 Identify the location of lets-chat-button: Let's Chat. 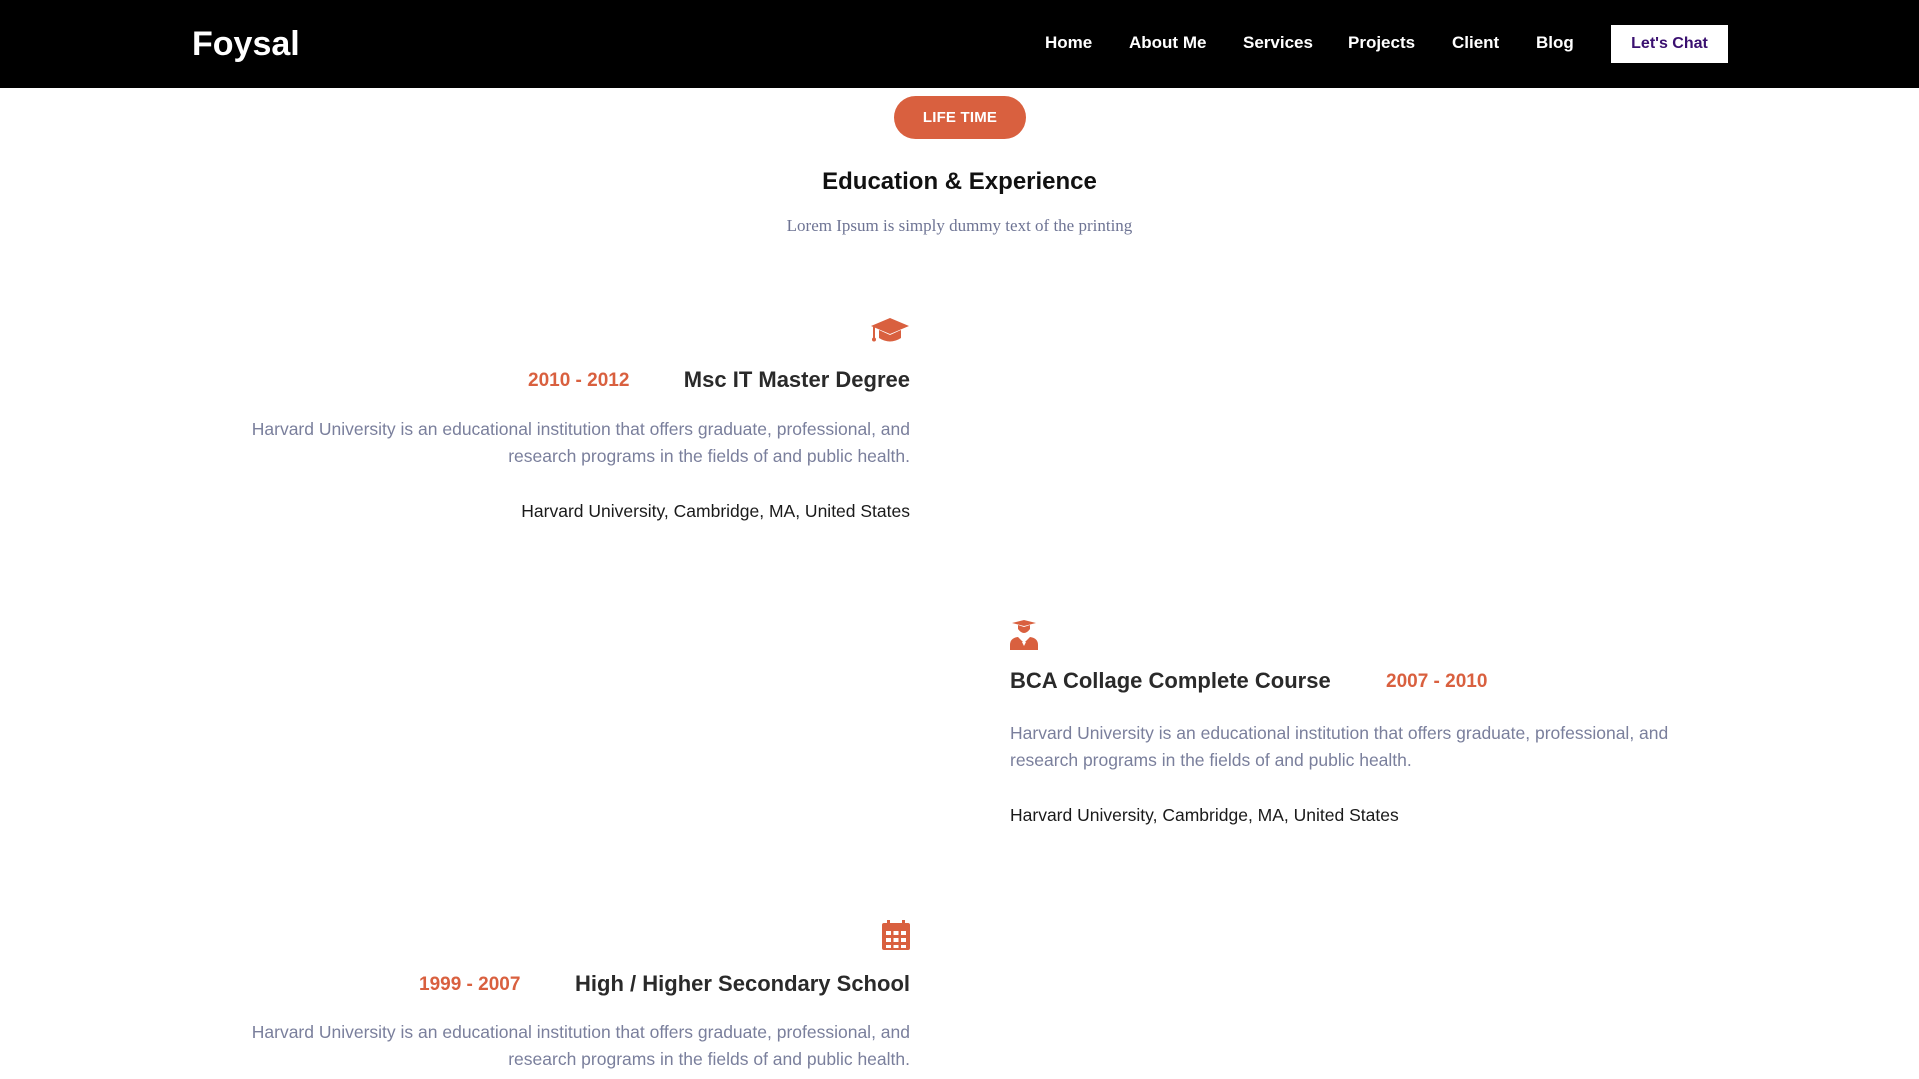
(1669, 44).